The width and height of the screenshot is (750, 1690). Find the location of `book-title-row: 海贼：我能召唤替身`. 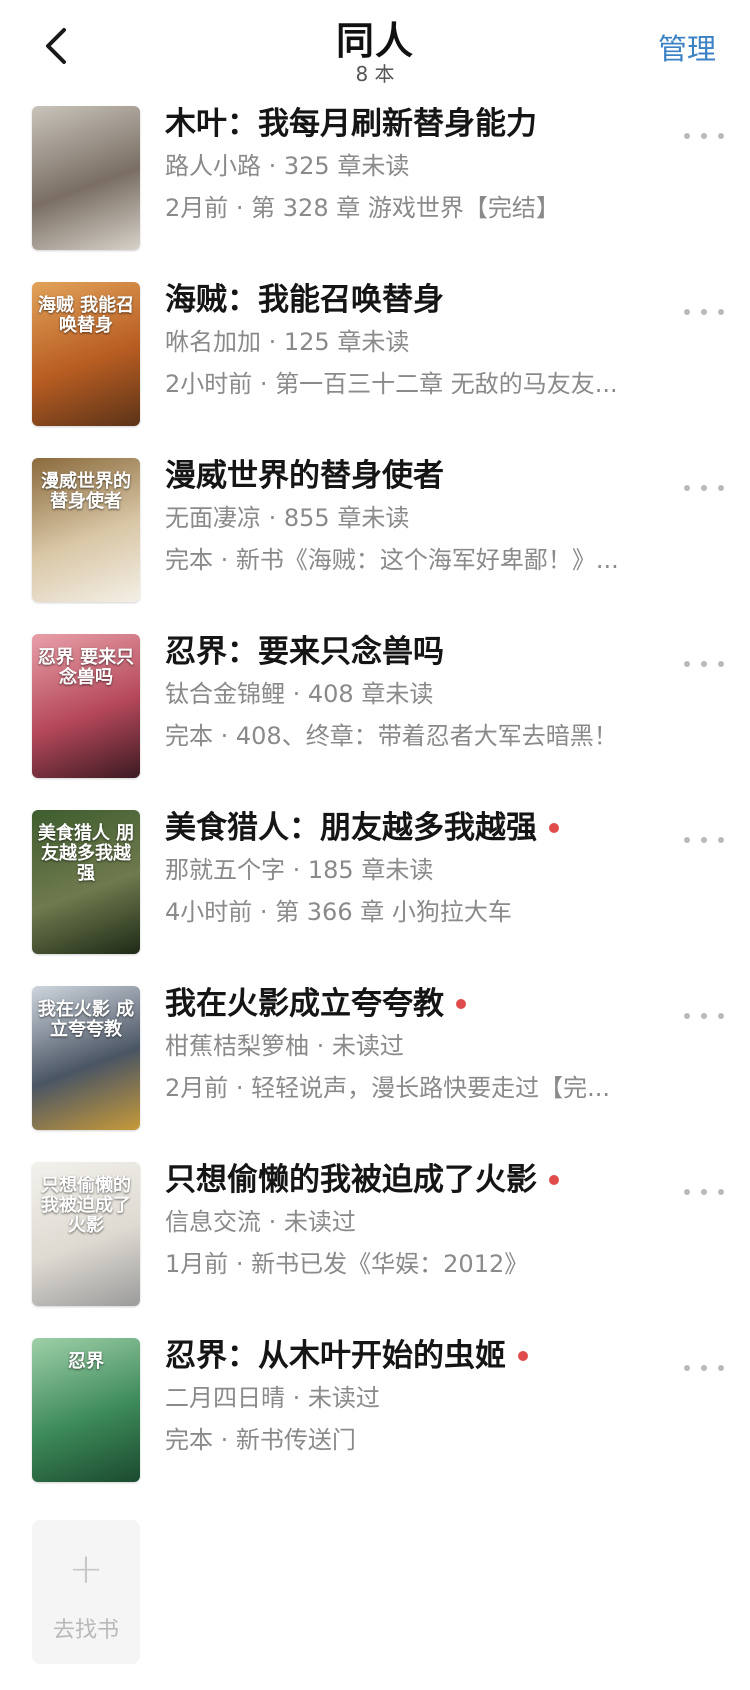

book-title-row: 海贼：我能召唤替身 is located at coordinates (425, 300).